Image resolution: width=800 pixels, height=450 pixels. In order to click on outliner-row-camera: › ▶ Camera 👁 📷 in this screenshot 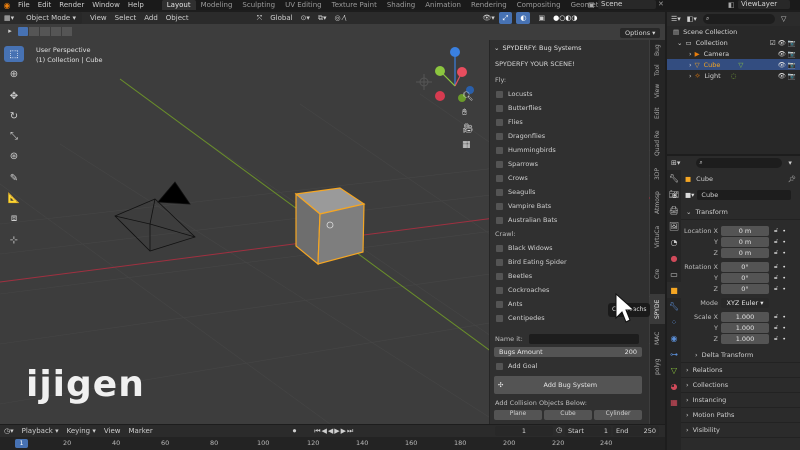, I will do `click(733, 53)`.